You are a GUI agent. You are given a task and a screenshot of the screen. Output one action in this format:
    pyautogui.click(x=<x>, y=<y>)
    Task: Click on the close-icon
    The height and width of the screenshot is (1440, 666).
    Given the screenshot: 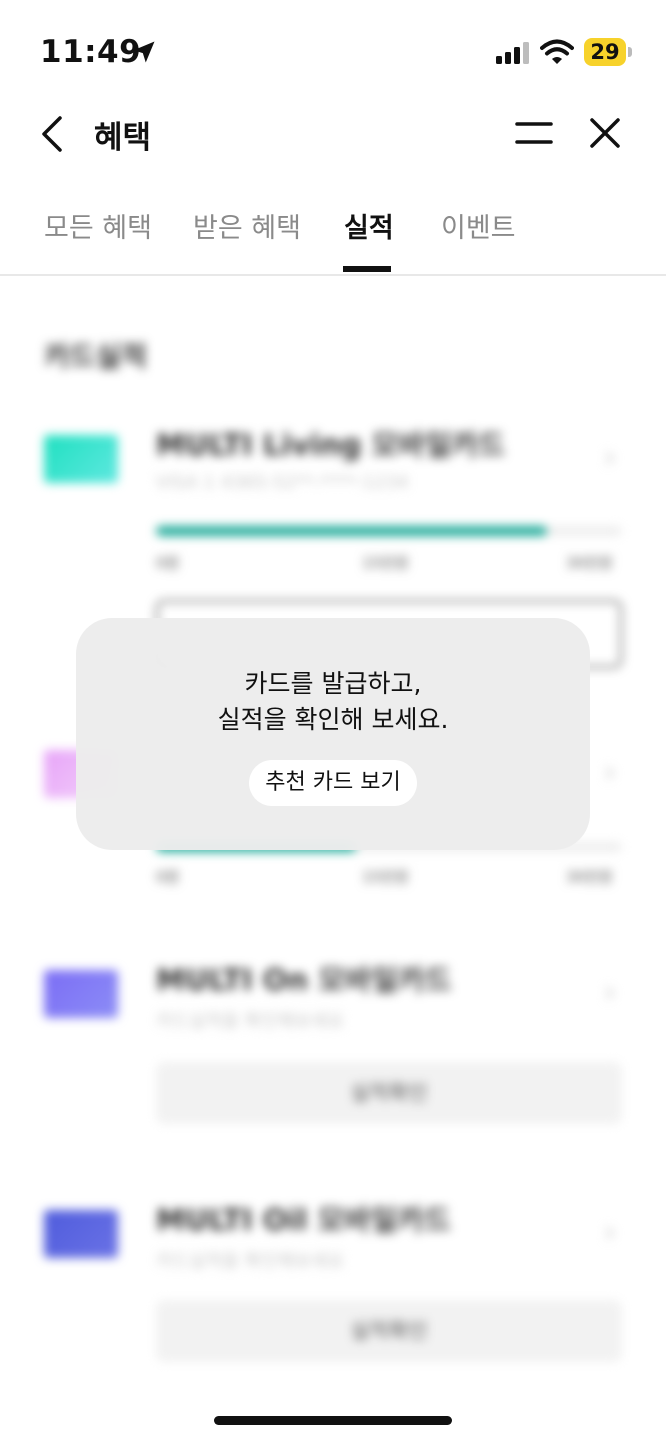 What is the action you would take?
    pyautogui.click(x=605, y=133)
    